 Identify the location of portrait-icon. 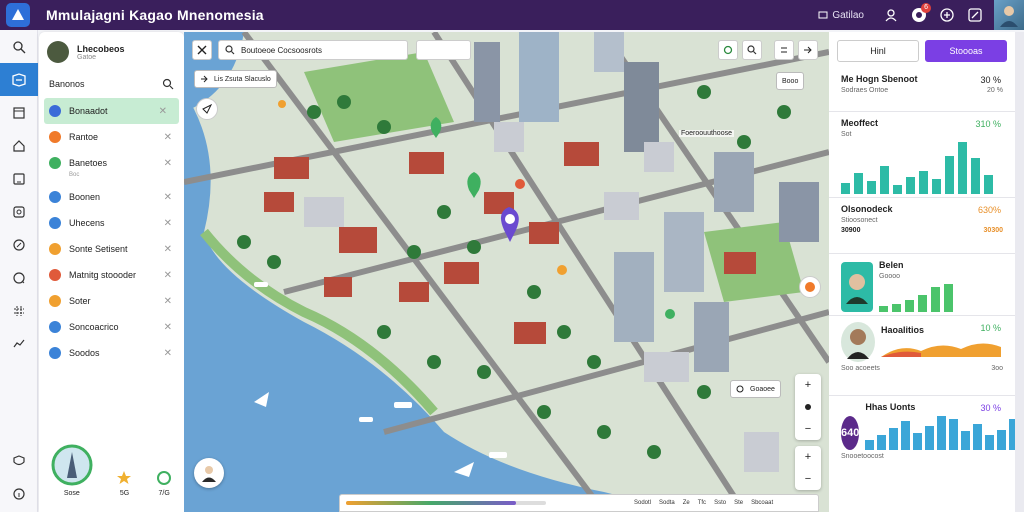
(858, 344).